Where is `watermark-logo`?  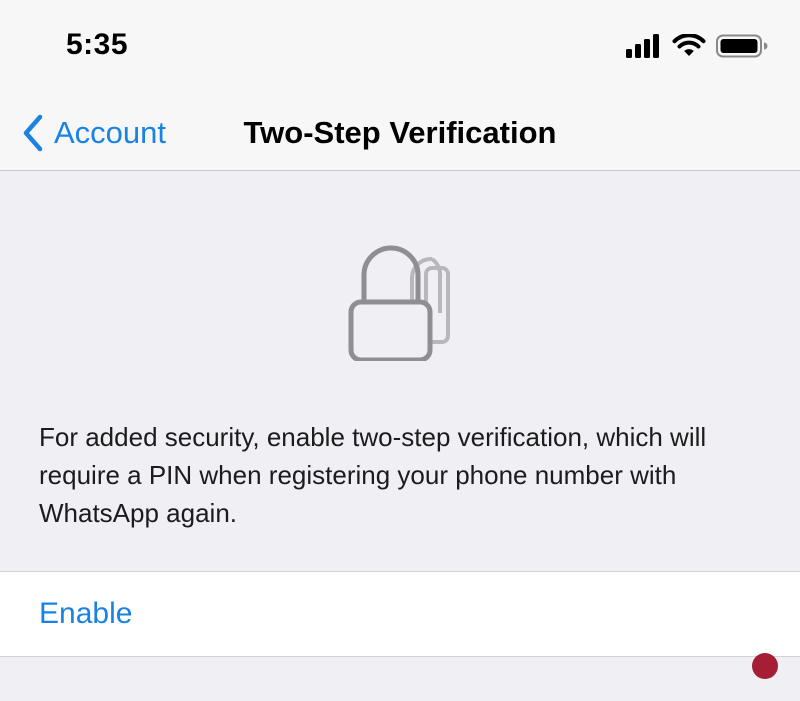
watermark-logo is located at coordinates (765, 666).